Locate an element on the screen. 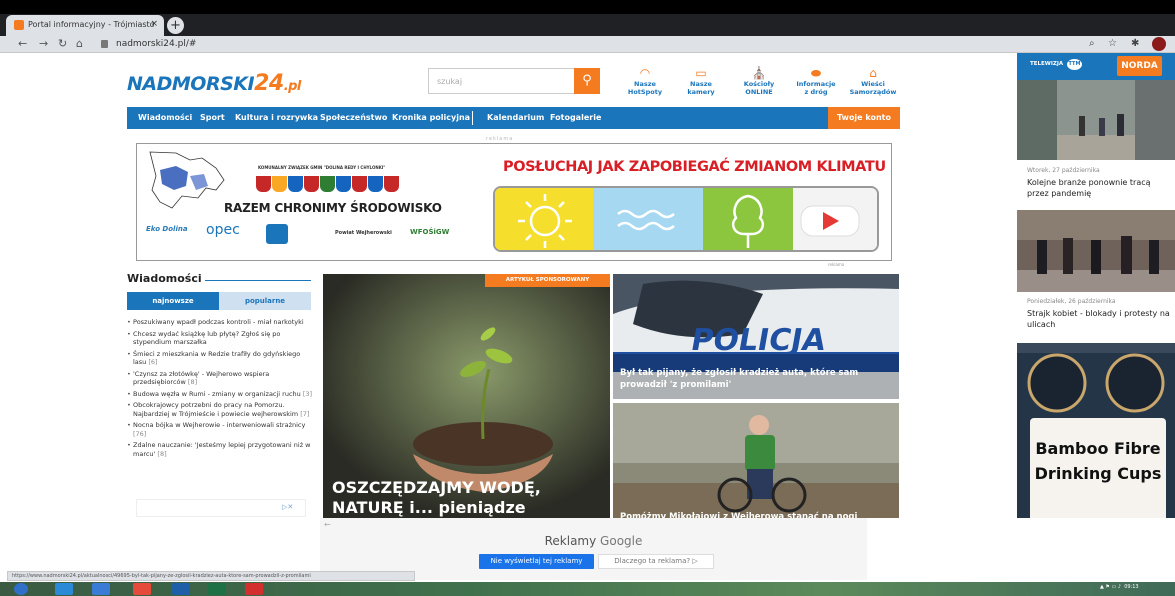  hotspots-link: ◠ Nasze HotSpoty is located at coordinates (645, 81).